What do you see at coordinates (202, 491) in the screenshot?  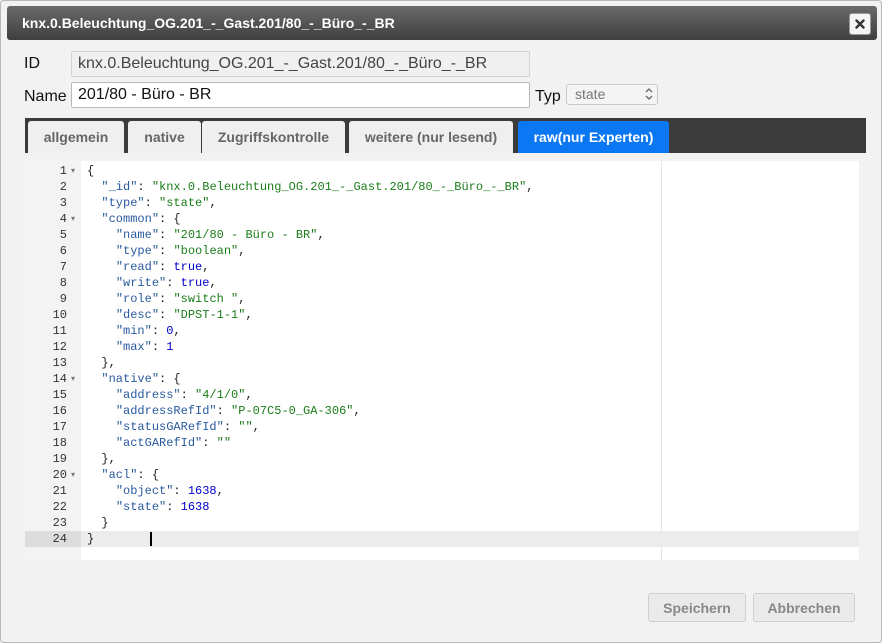 I see `code-token: 1638` at bounding box center [202, 491].